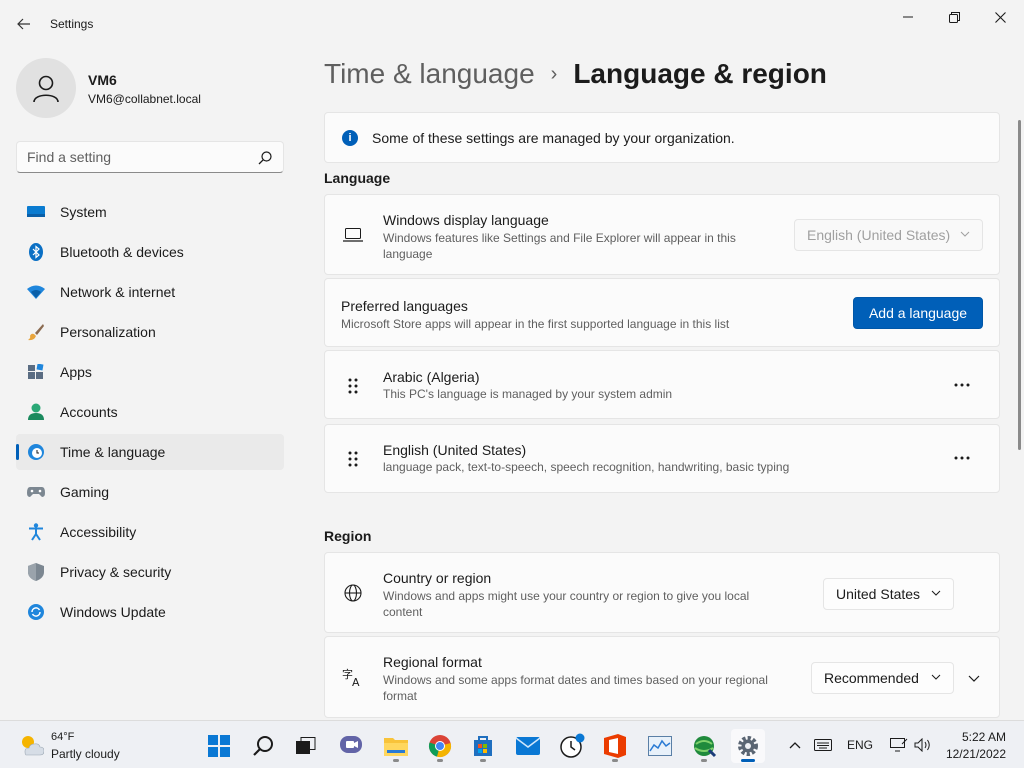 This screenshot has width=1024, height=768. I want to click on user-profile: VM6 VM6@collabnet.local, so click(151, 88).